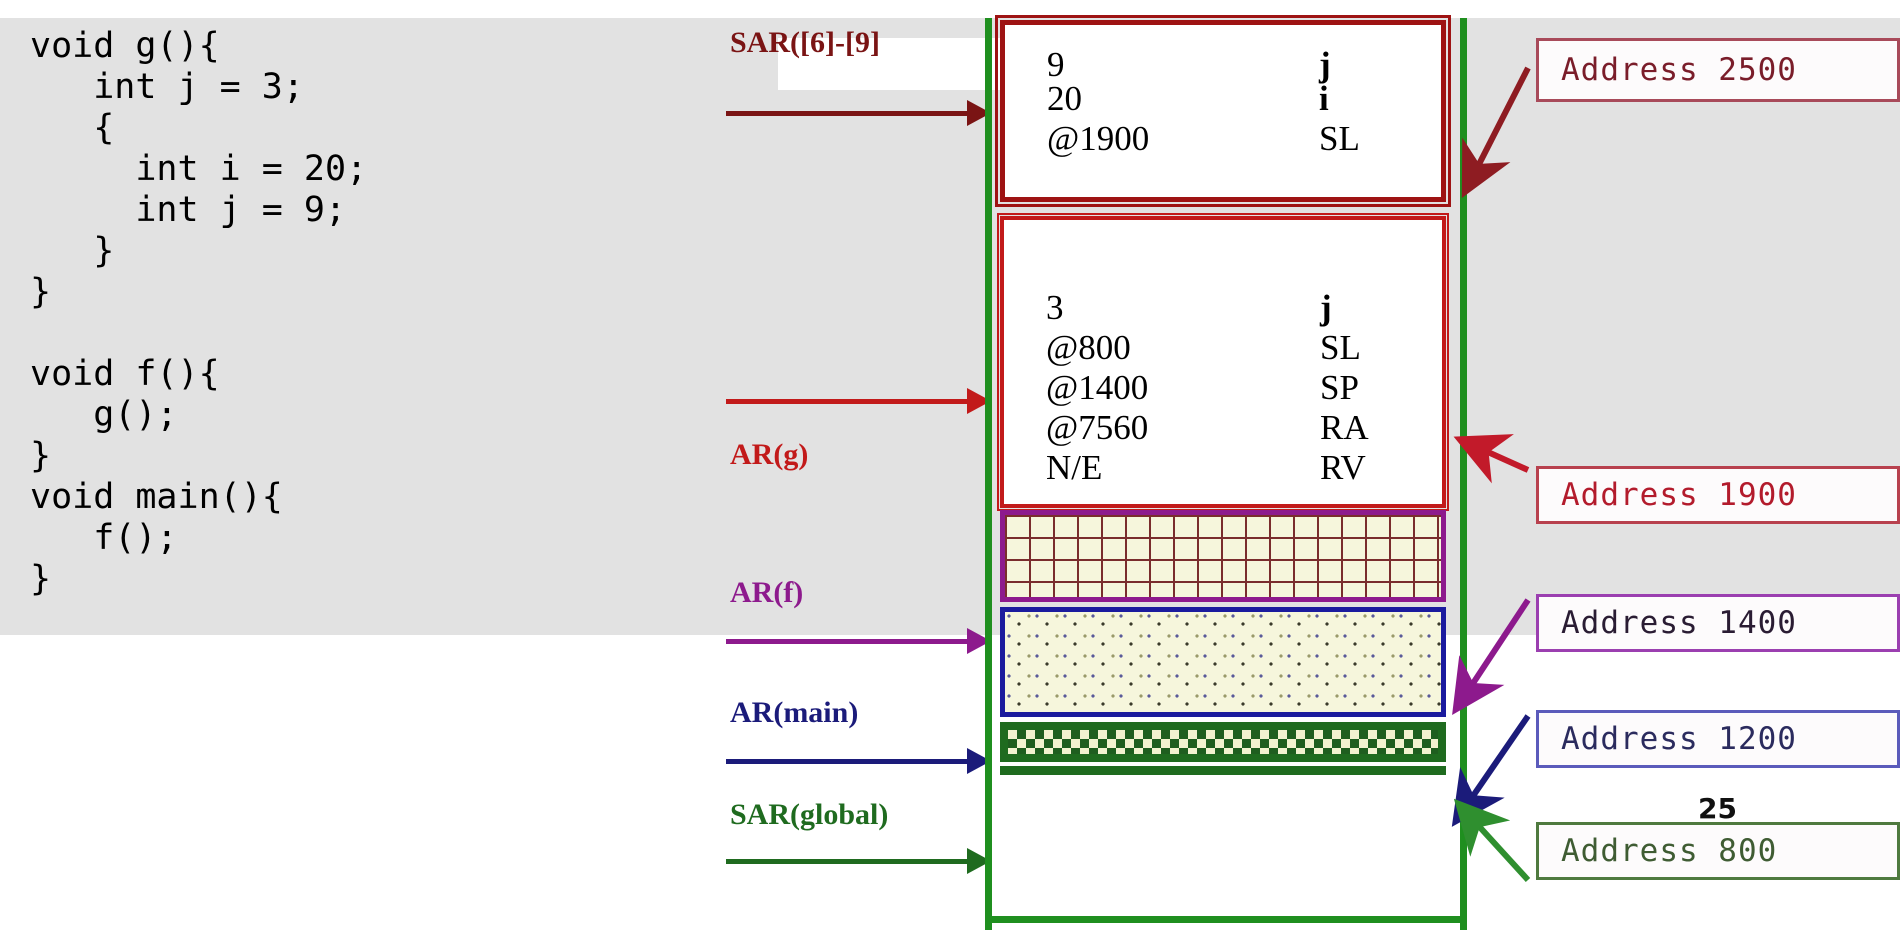  Describe the element at coordinates (1679, 623) in the screenshot. I see `address-label: Address 1400` at that location.